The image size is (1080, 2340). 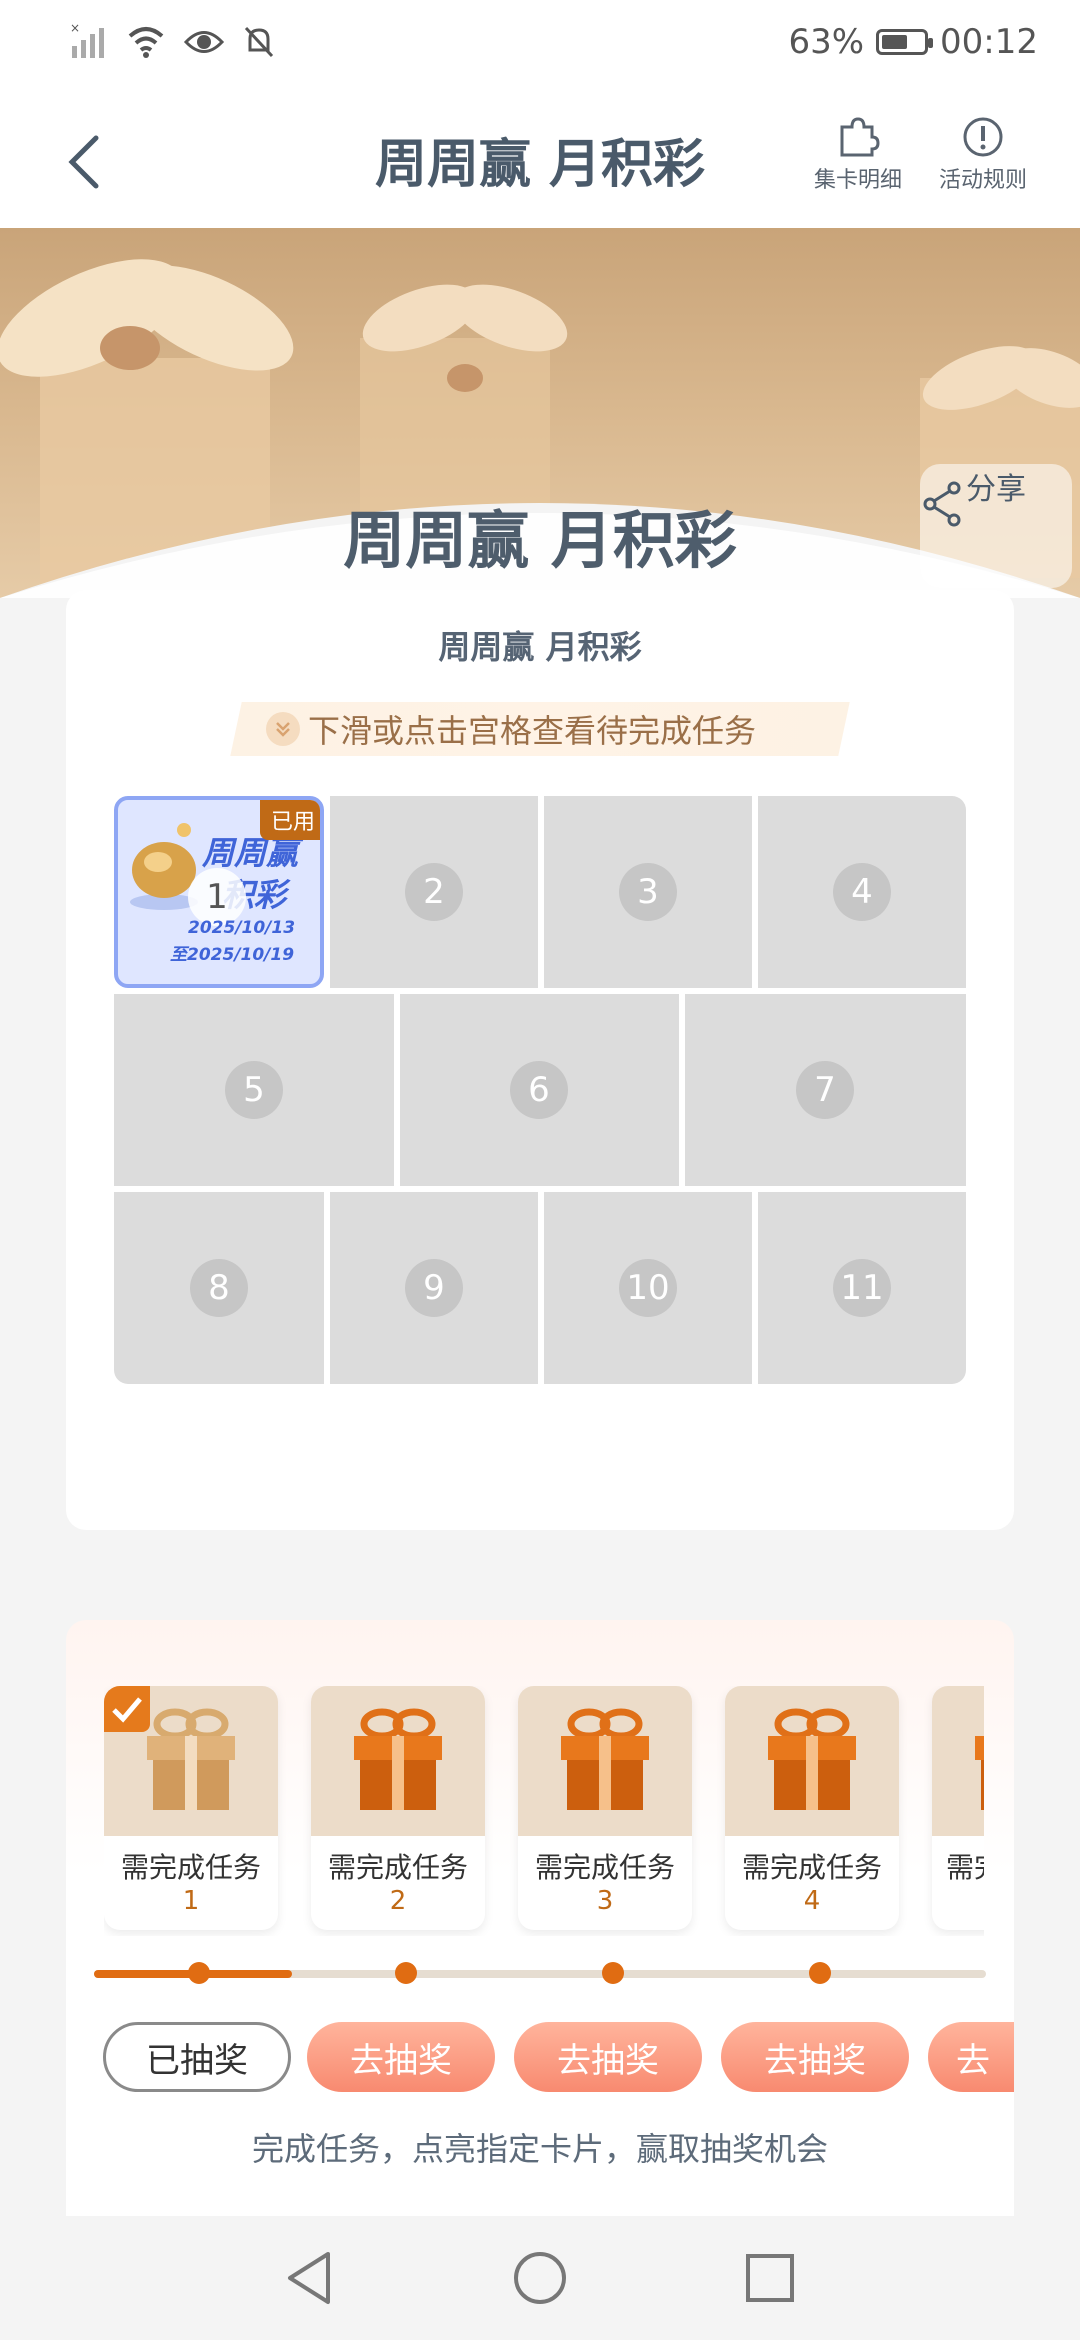 I want to click on grid-cell-3: 3, so click(x=648, y=892).